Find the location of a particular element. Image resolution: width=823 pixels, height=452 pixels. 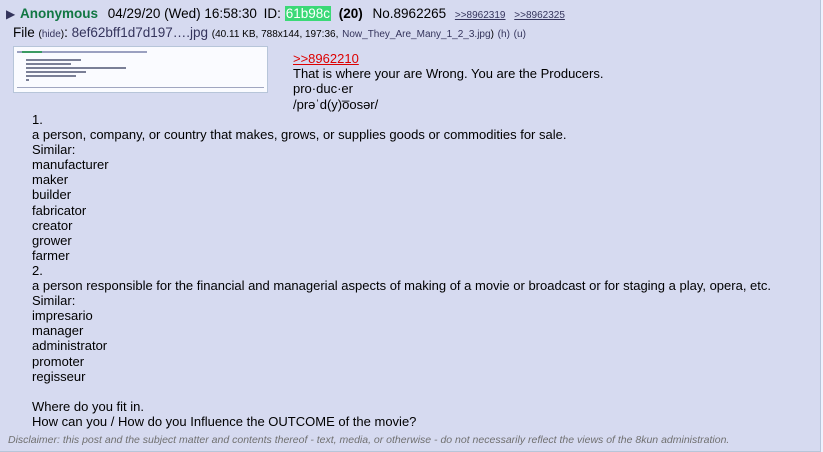

body-line: creator is located at coordinates (52, 225).